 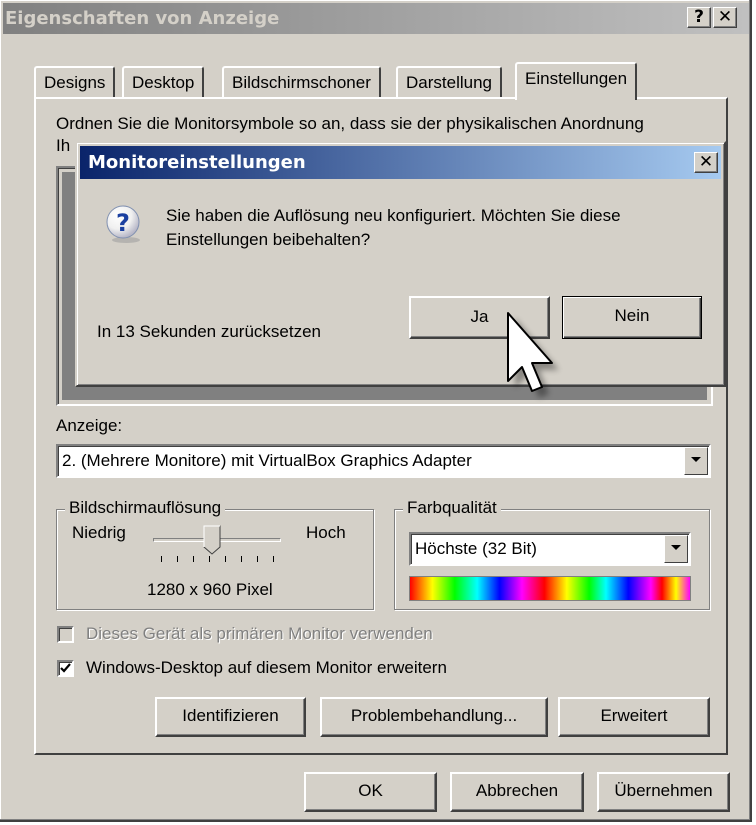 What do you see at coordinates (376, 18) in the screenshot?
I see `window-titlebar: Eigenschaften von Anzeige ? ✕` at bounding box center [376, 18].